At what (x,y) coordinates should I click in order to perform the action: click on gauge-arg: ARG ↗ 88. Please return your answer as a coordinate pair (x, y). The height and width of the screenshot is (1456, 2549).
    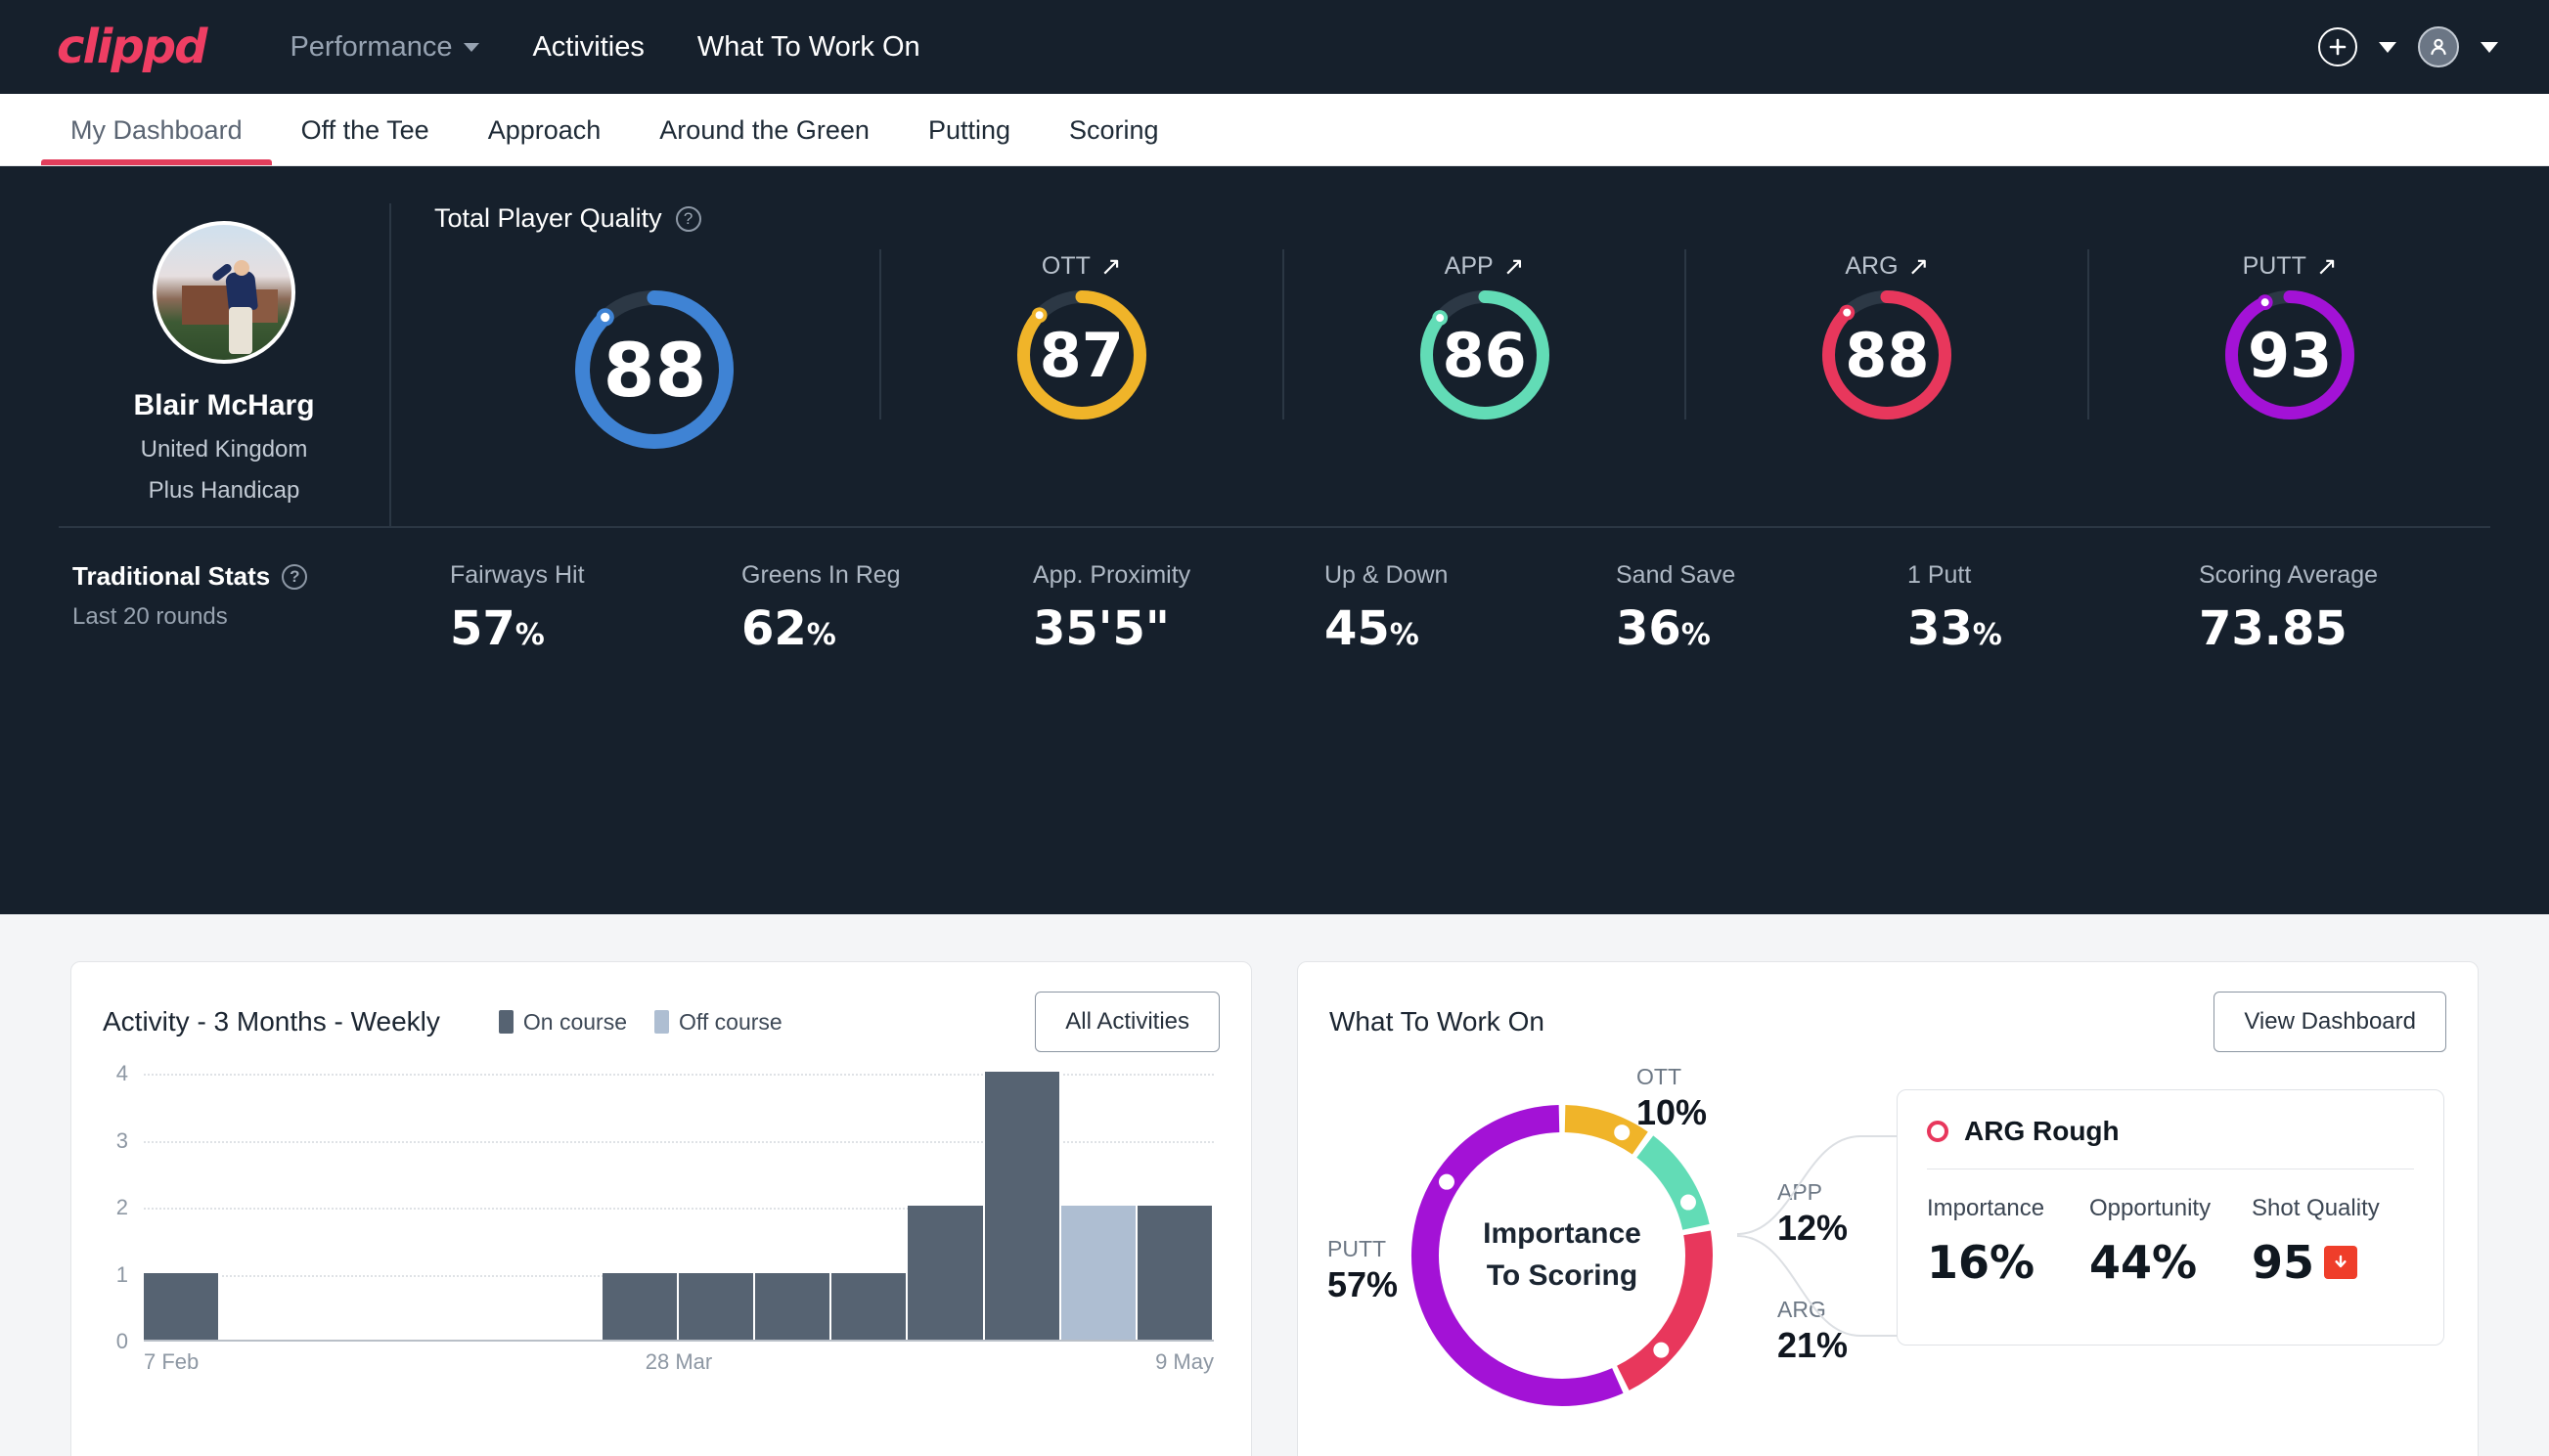
    Looking at the image, I should click on (1886, 334).